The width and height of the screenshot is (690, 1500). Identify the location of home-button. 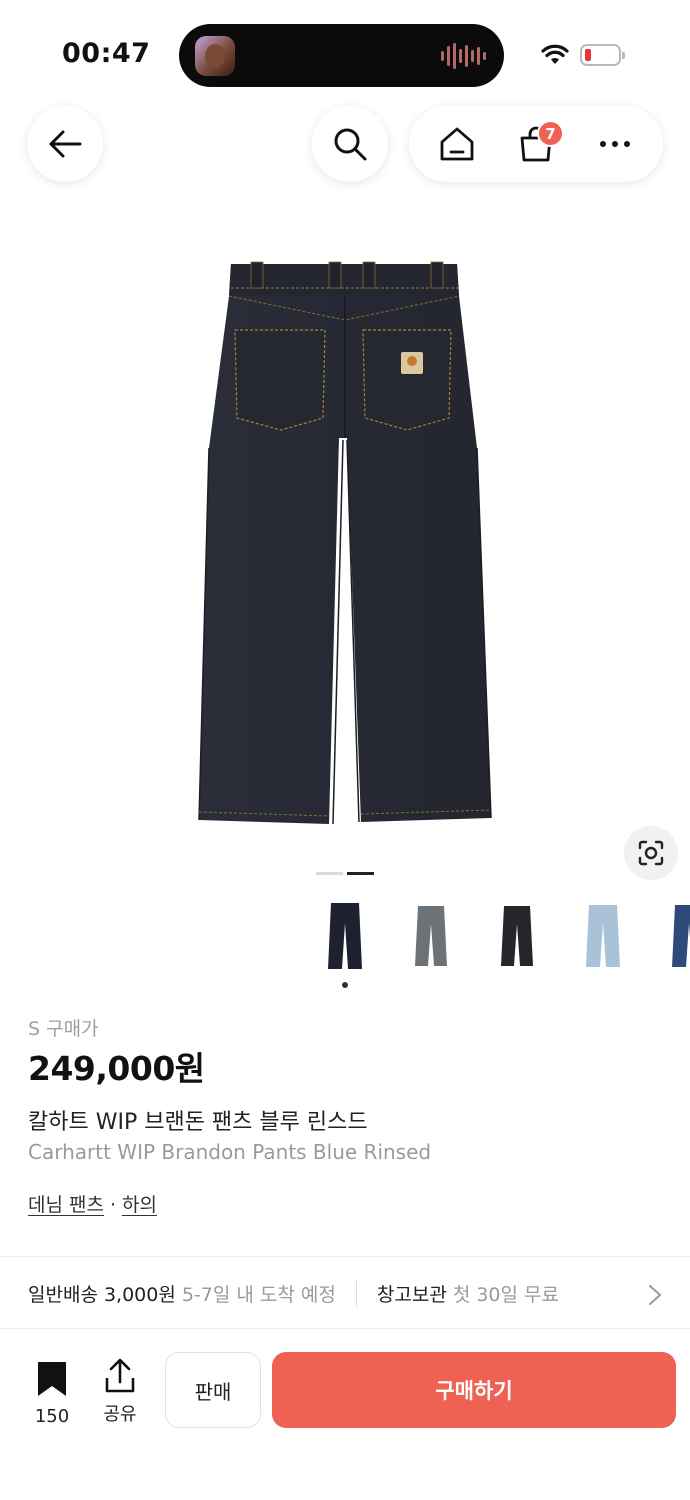
(457, 144).